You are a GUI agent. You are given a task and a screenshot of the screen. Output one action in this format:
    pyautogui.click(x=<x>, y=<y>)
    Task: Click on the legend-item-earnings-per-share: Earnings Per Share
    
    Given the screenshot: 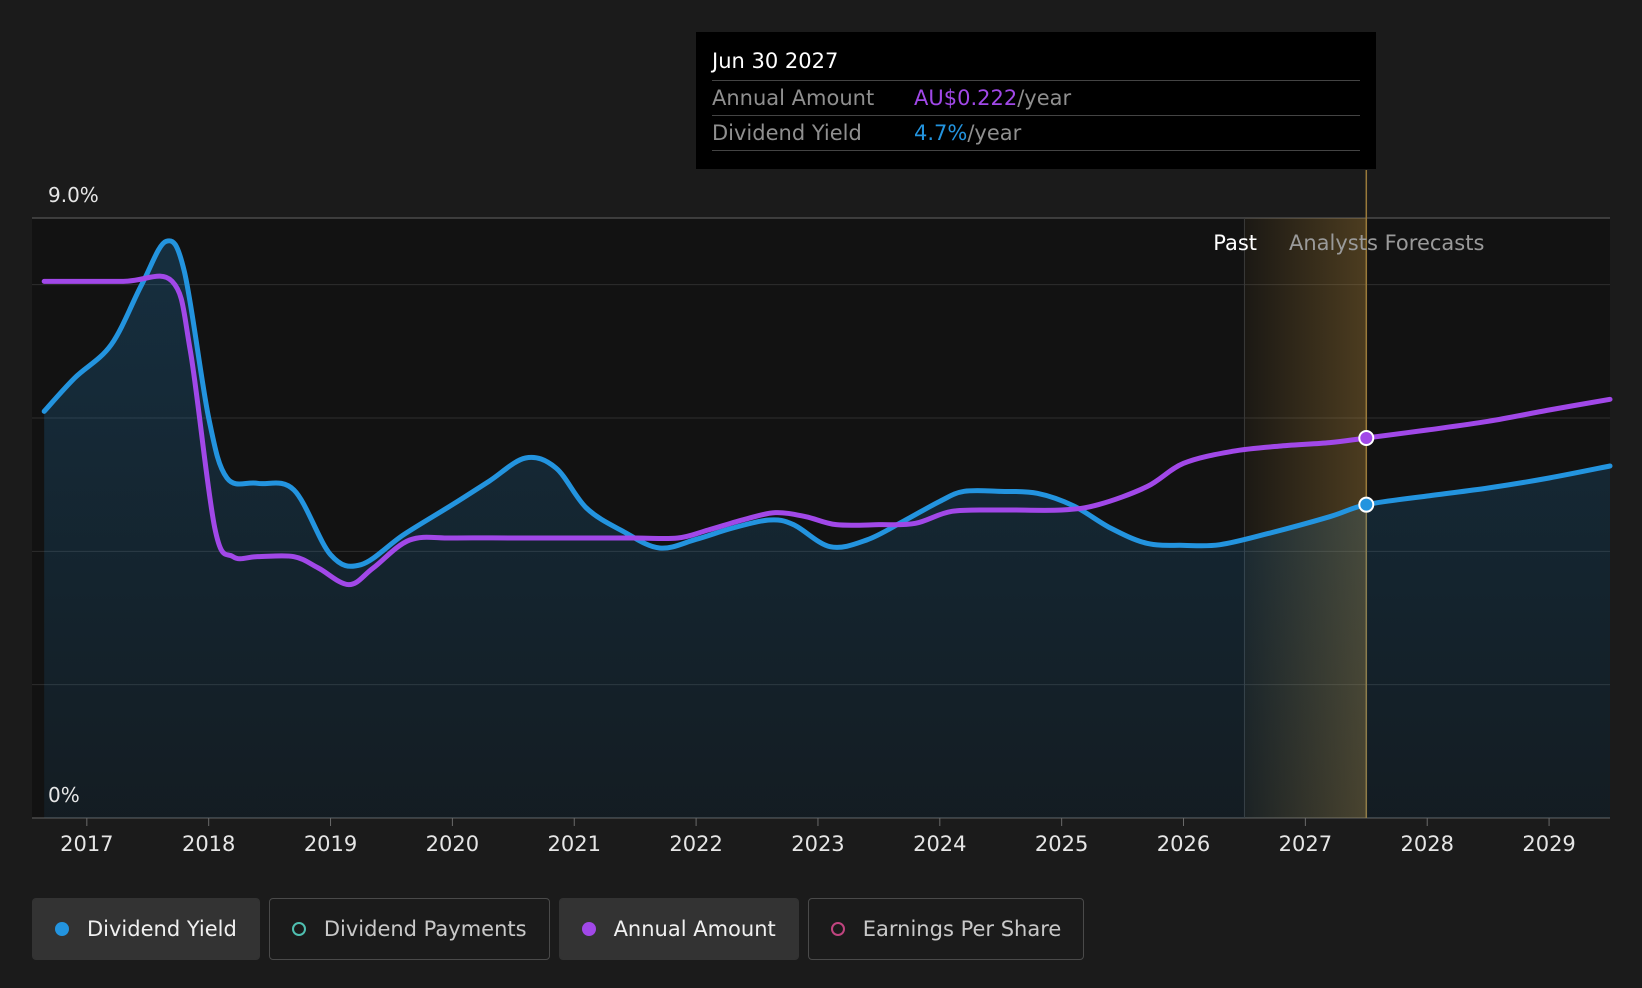 What is the action you would take?
    pyautogui.click(x=946, y=929)
    